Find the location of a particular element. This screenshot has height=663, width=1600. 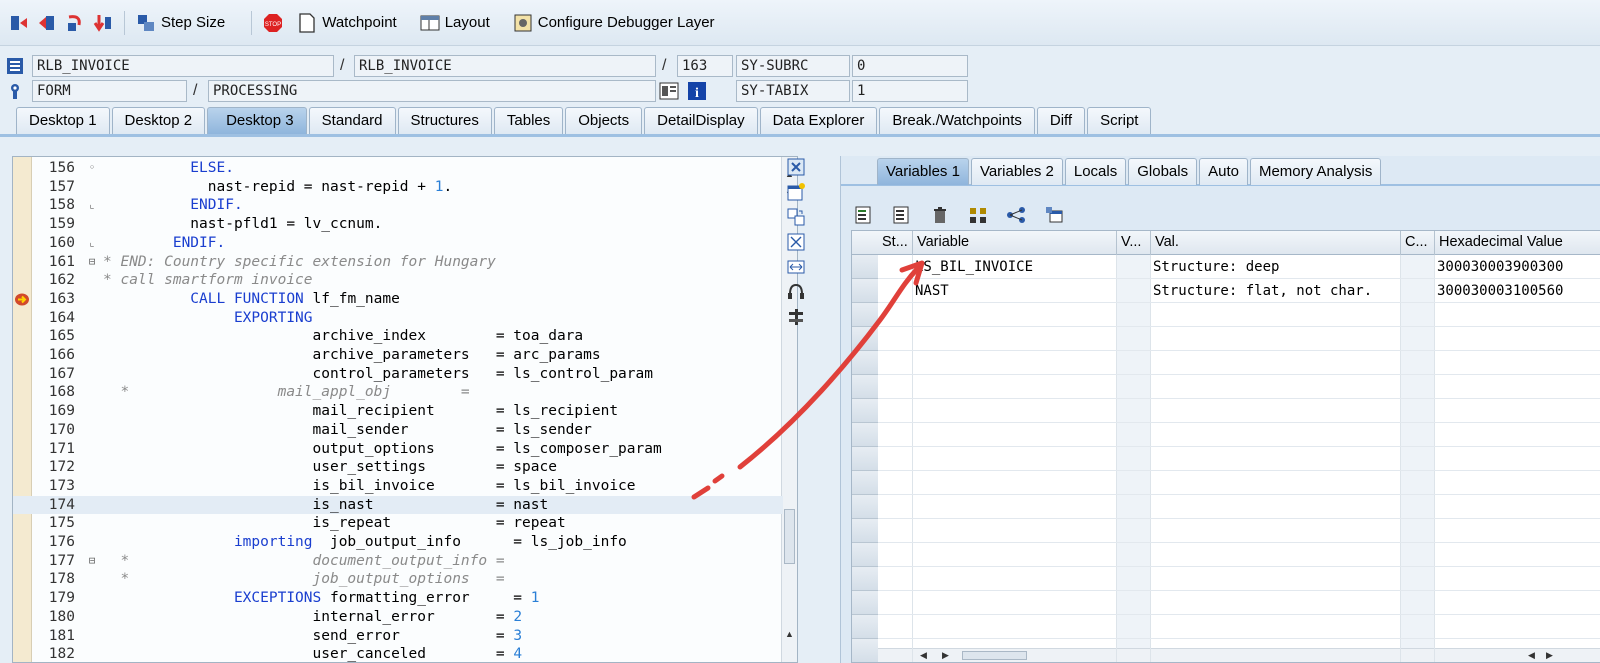

code-line: 157 nast-repid = nast-repid + 1. is located at coordinates (398, 187).